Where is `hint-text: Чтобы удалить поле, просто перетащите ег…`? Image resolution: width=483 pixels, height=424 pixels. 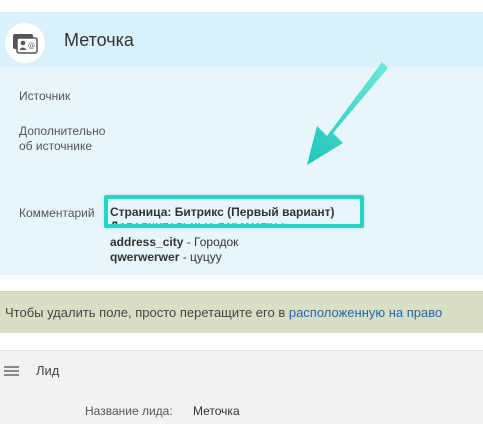 hint-text: Чтобы удалить поле, просто перетащите ег… is located at coordinates (223, 312).